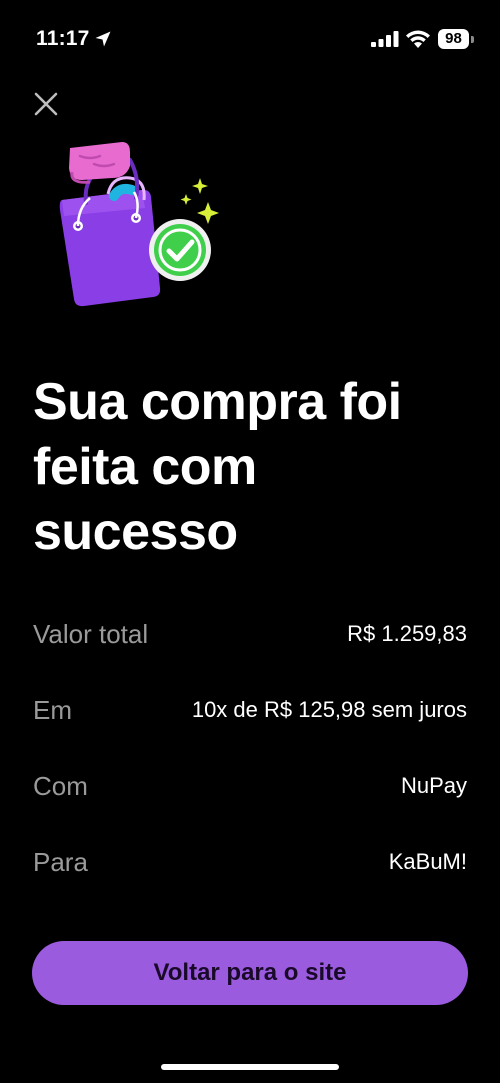 This screenshot has height=1083, width=500. I want to click on back-to-site-button: Voltar para o site, so click(250, 973).